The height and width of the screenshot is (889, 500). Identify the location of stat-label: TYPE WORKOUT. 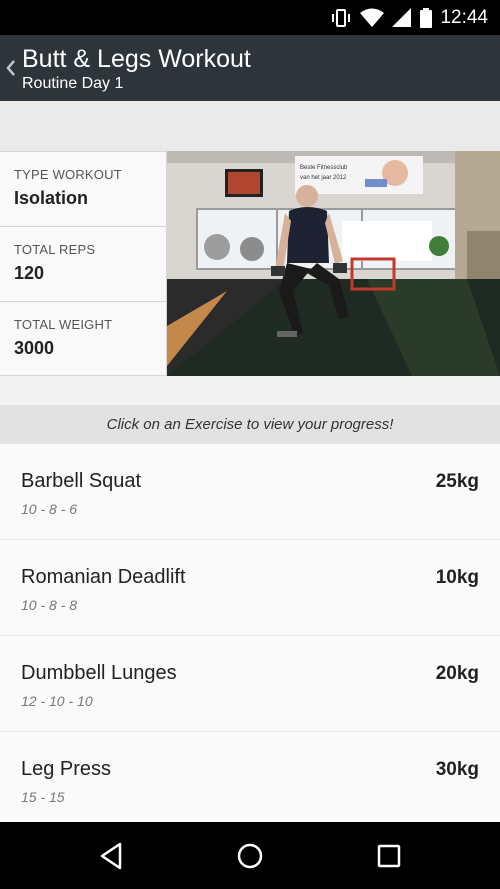
(68, 174).